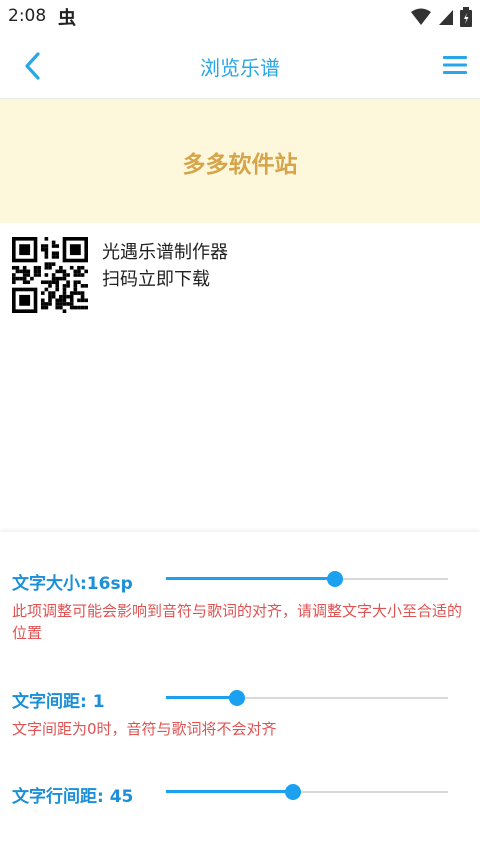 The height and width of the screenshot is (855, 480). What do you see at coordinates (421, 16) in the screenshot?
I see `wifi-icon` at bounding box center [421, 16].